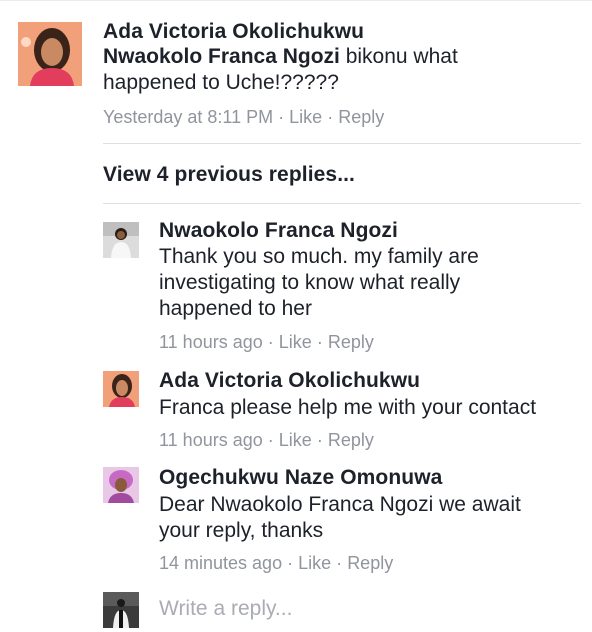 The image size is (592, 632). I want to click on reply-2-time: 11 hours ago, so click(211, 440).